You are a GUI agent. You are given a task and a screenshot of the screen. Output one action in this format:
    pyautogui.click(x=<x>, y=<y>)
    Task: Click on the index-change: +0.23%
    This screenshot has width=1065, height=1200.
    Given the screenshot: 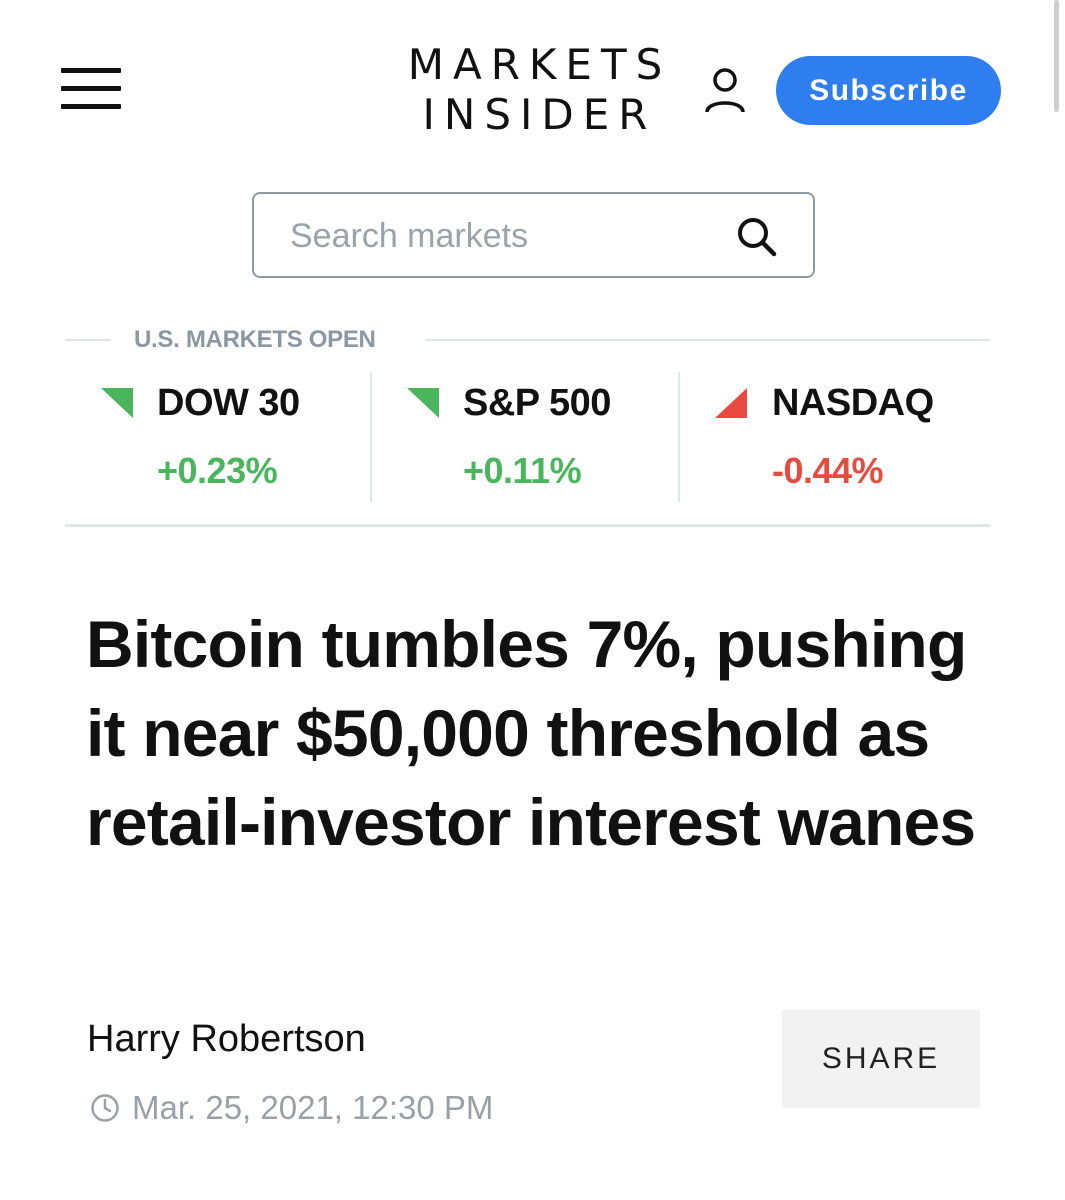 What is the action you would take?
    pyautogui.click(x=217, y=470)
    